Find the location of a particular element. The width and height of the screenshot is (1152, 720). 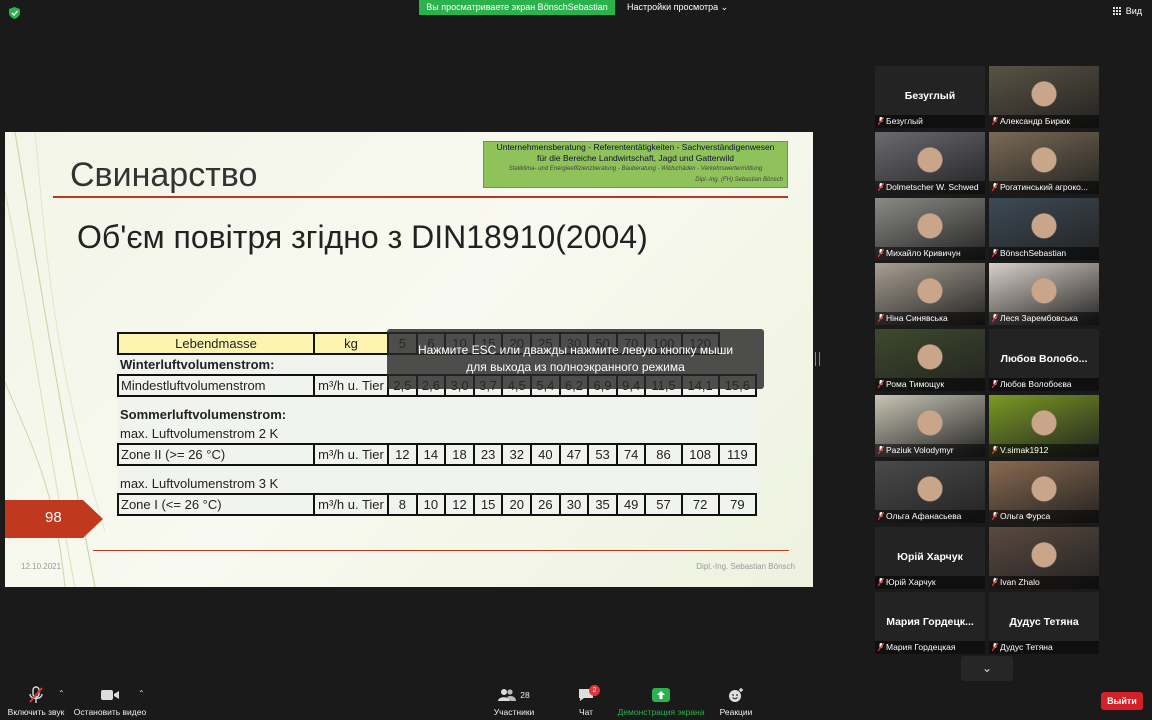

row-label: Zone I (<= 26 °C) is located at coordinates (216, 504).